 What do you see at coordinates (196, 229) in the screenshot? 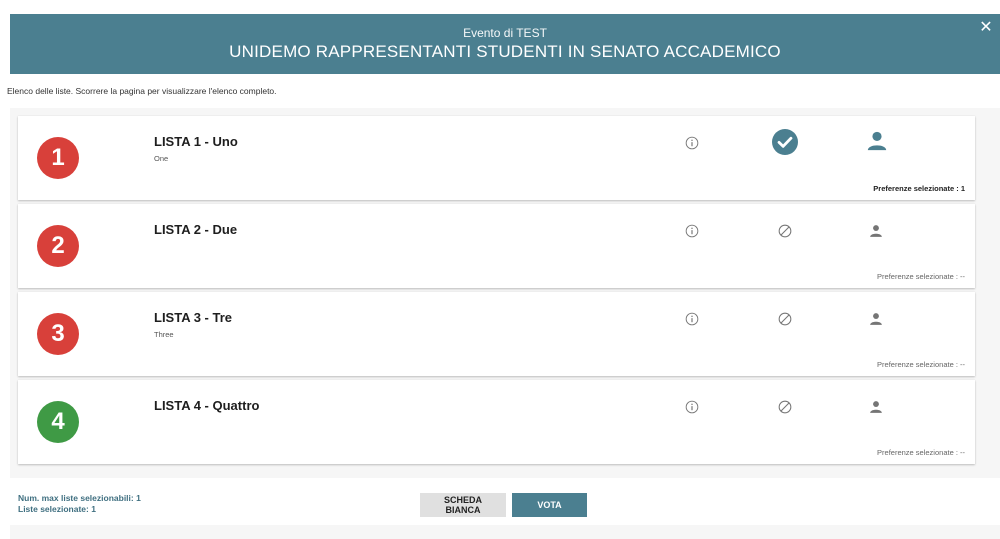
I see `list-name: LISTA 2 - Due` at bounding box center [196, 229].